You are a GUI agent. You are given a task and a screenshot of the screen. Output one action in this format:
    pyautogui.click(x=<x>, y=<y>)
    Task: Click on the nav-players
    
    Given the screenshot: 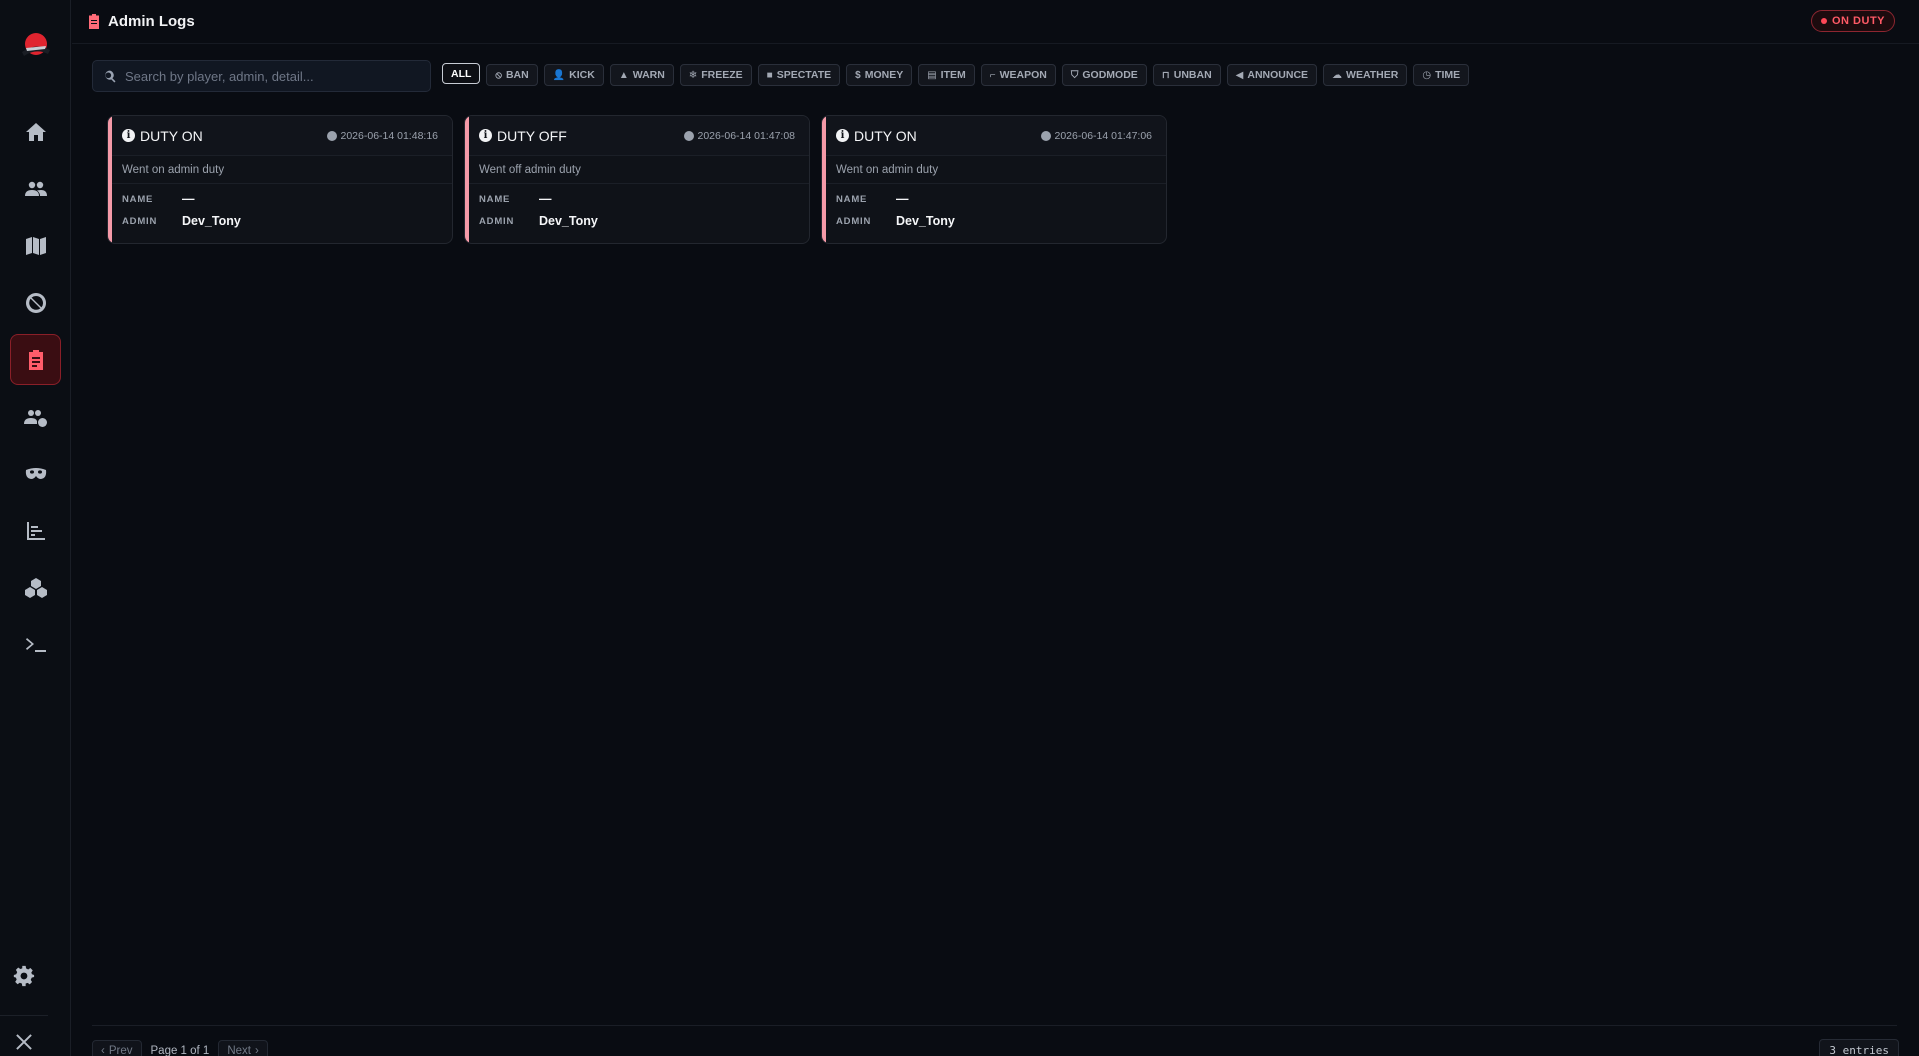 What is the action you would take?
    pyautogui.click(x=35, y=188)
    